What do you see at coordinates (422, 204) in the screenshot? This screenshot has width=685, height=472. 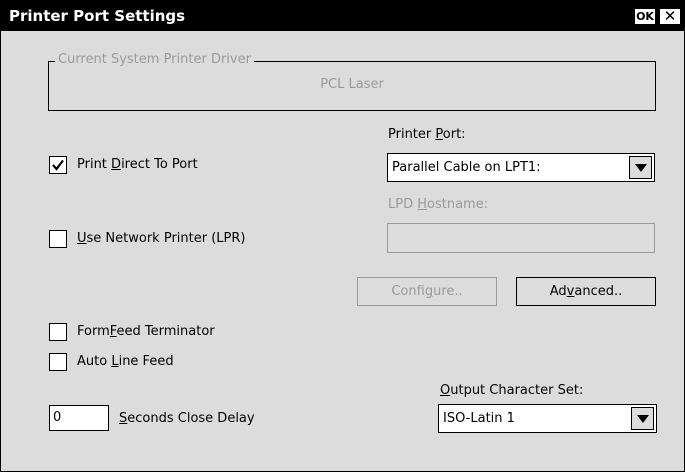 I see `lpd-hostname-label-accel: H` at bounding box center [422, 204].